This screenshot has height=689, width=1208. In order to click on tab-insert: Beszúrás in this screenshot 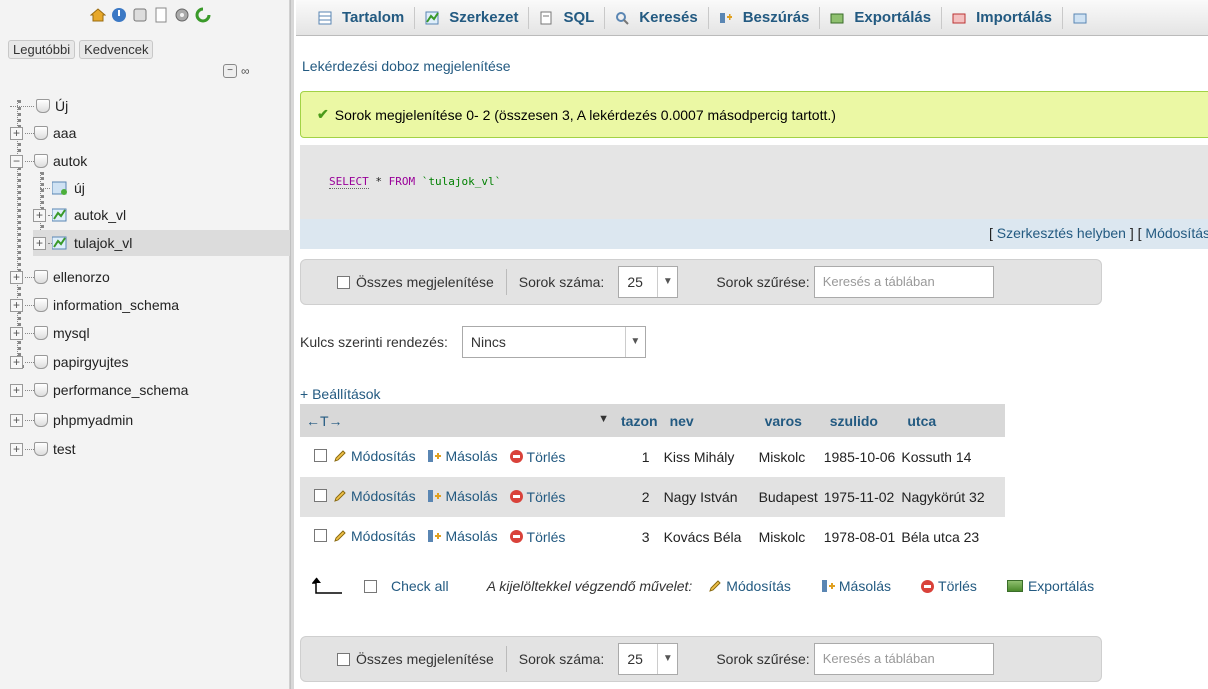, I will do `click(765, 17)`.